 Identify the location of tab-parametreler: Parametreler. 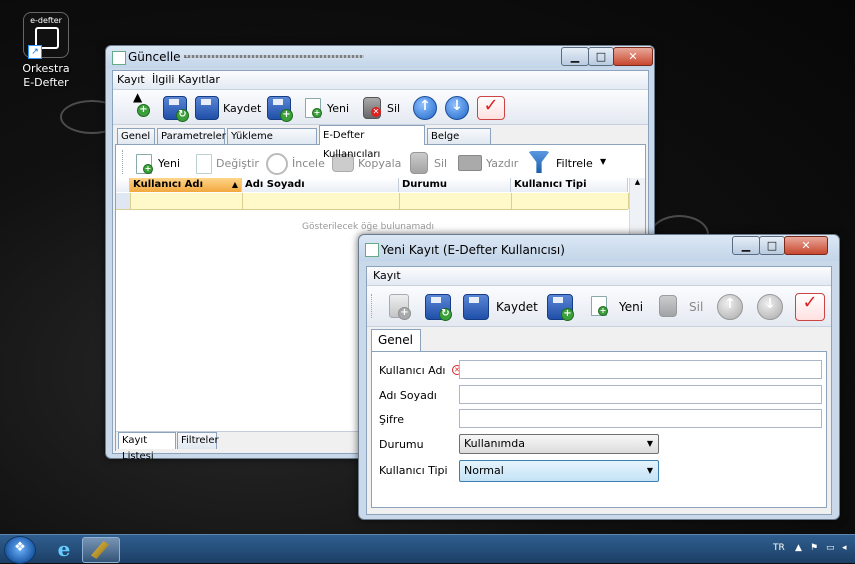
(191, 136).